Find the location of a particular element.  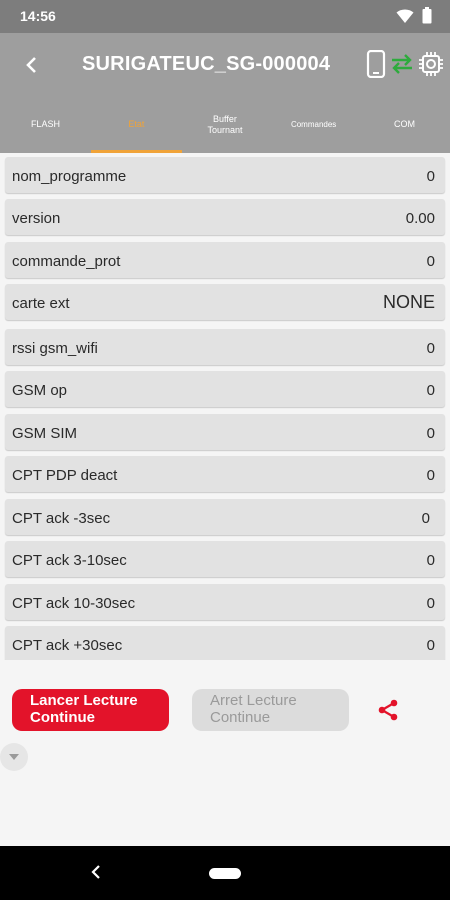

status-bar: 14:56 is located at coordinates (225, 16).